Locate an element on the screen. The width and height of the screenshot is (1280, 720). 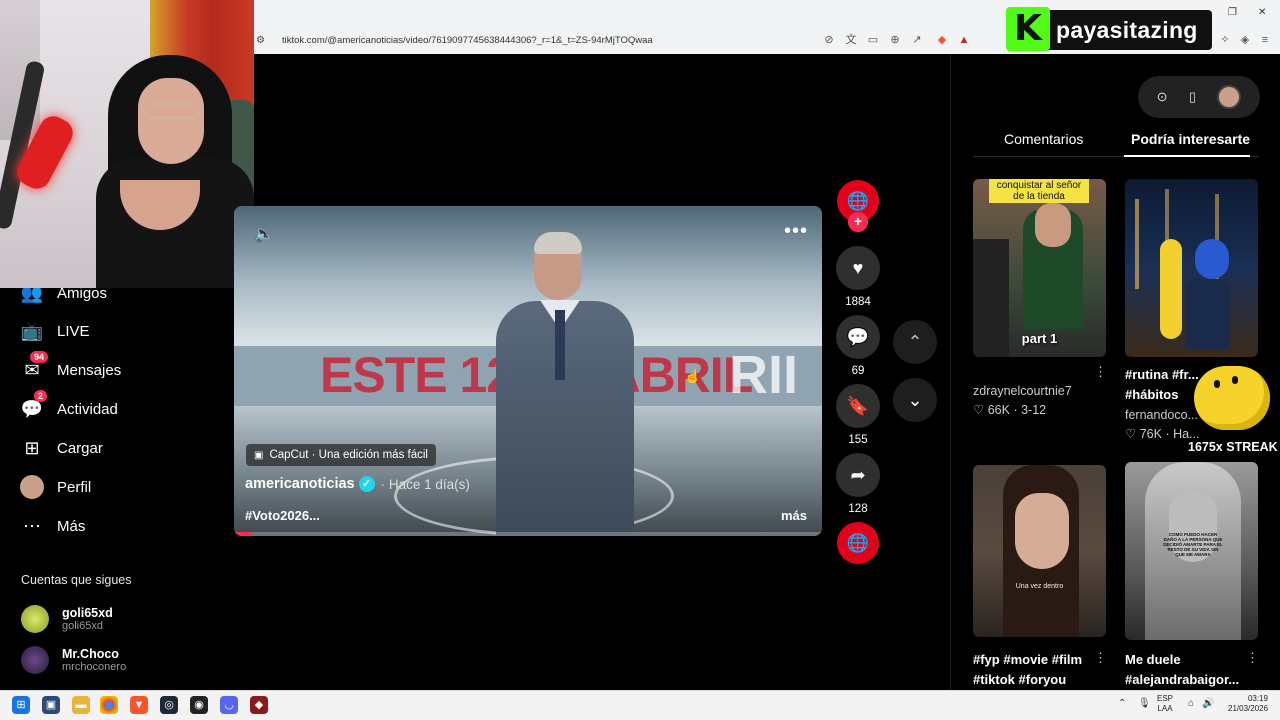
clock: 03:19 21/03/2026 is located at coordinates (1248, 704).